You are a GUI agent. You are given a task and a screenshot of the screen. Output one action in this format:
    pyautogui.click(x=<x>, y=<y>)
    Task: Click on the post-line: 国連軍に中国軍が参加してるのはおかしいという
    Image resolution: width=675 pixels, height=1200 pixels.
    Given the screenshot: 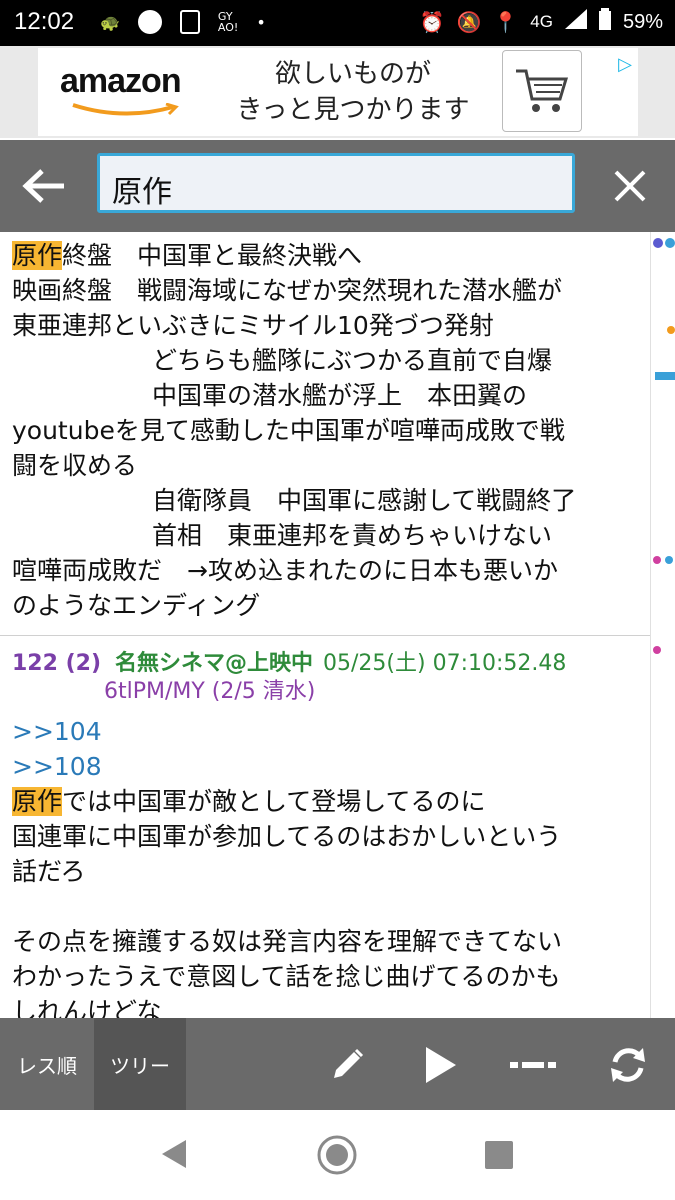 What is the action you would take?
    pyautogui.click(x=287, y=836)
    